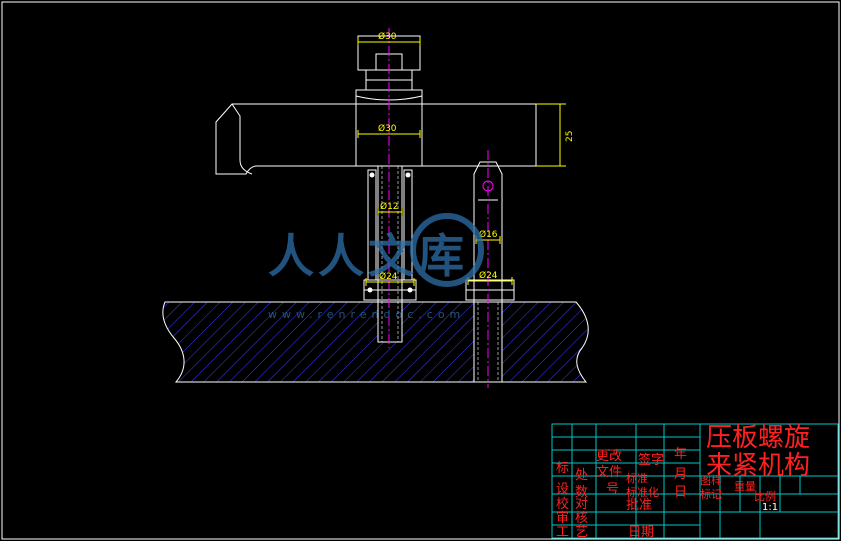 The height and width of the screenshot is (541, 841). Describe the element at coordinates (570, 136) in the screenshot. I see `dim-plate-thickness: 25` at that location.